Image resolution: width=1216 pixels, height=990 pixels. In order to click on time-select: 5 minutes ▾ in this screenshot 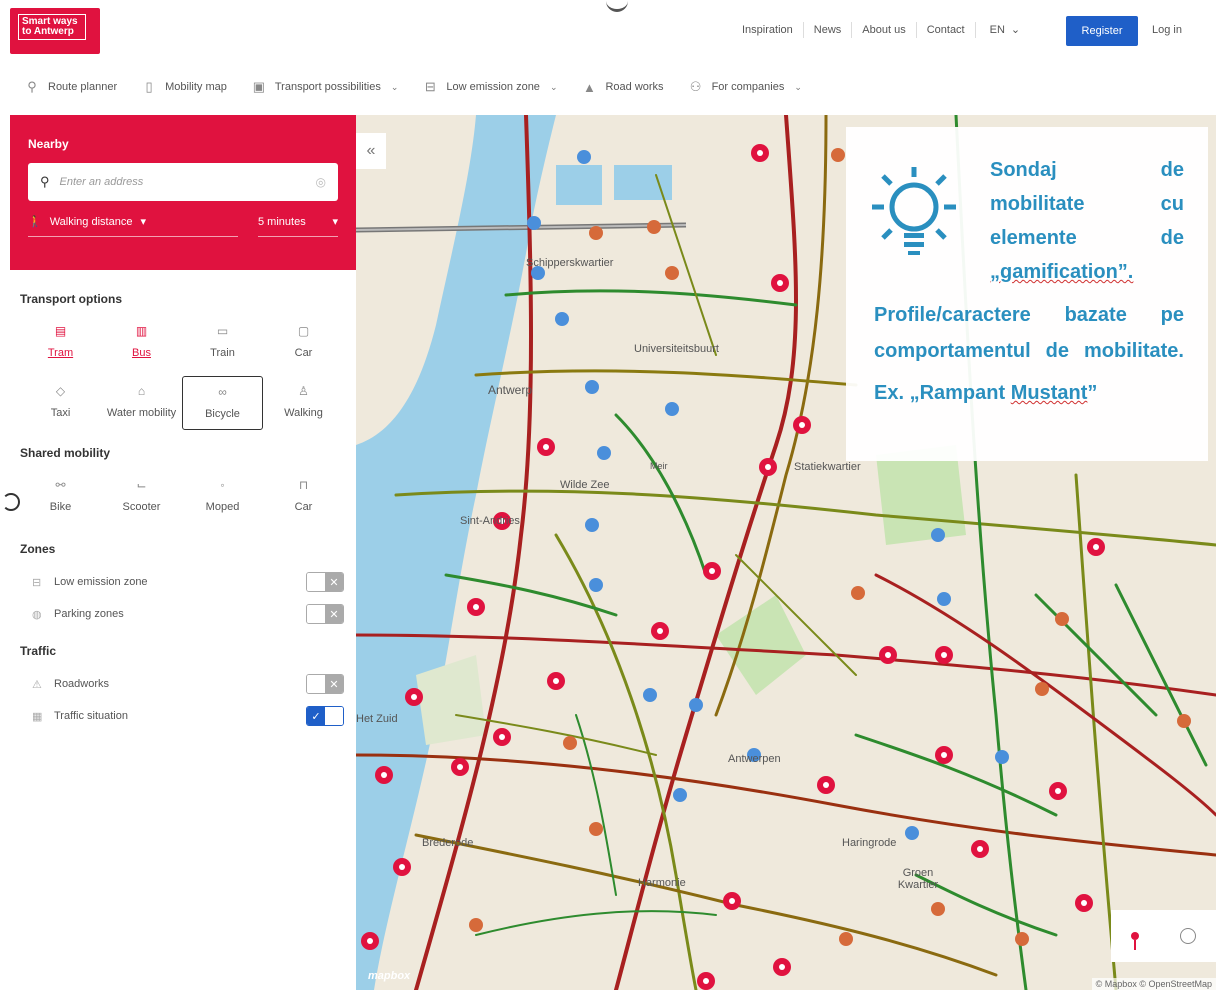, I will do `click(298, 226)`.